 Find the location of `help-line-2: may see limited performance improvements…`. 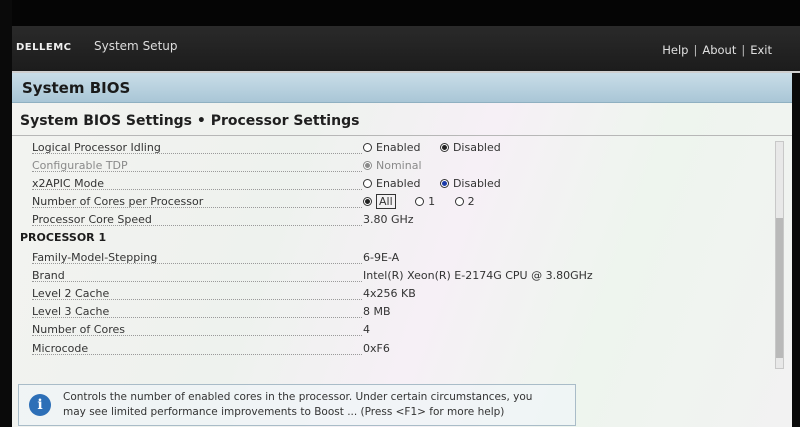

help-line-2: may see limited performance improvements… is located at coordinates (284, 412).